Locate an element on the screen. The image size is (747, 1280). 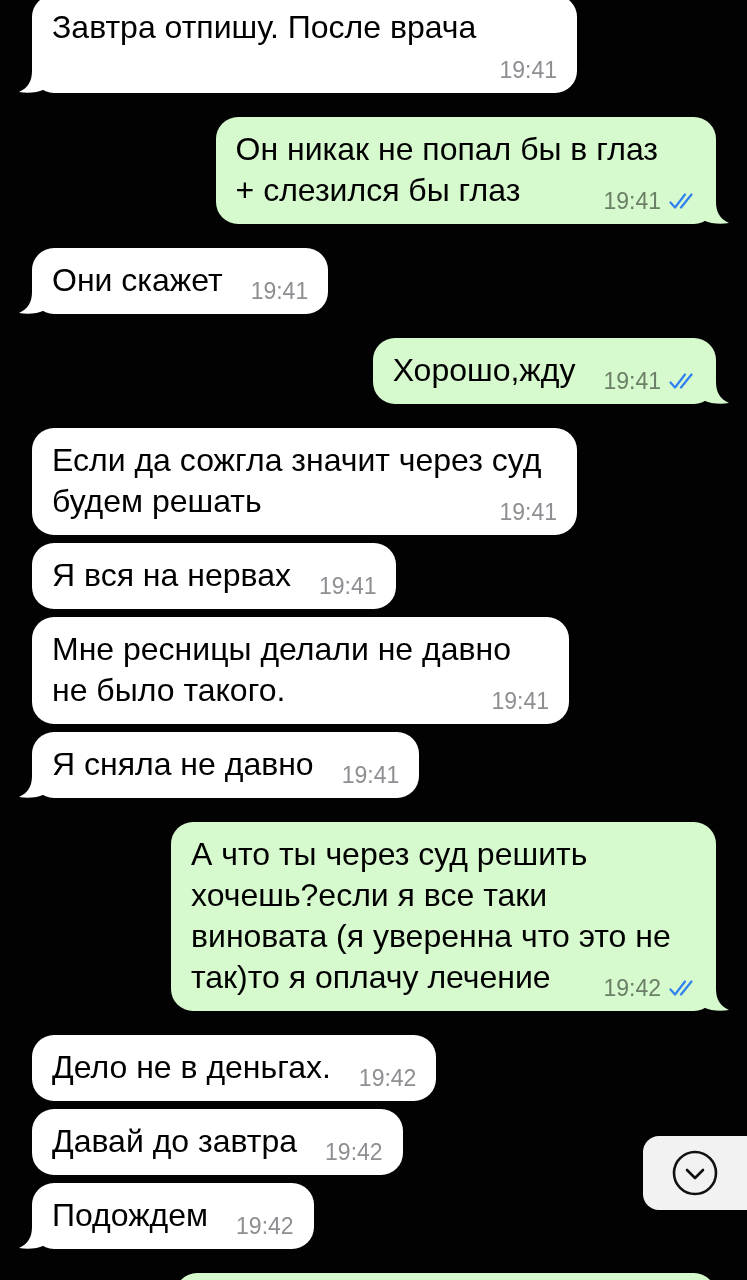
message-text: Если да сожгла значит через суд is located at coordinates (297, 460).